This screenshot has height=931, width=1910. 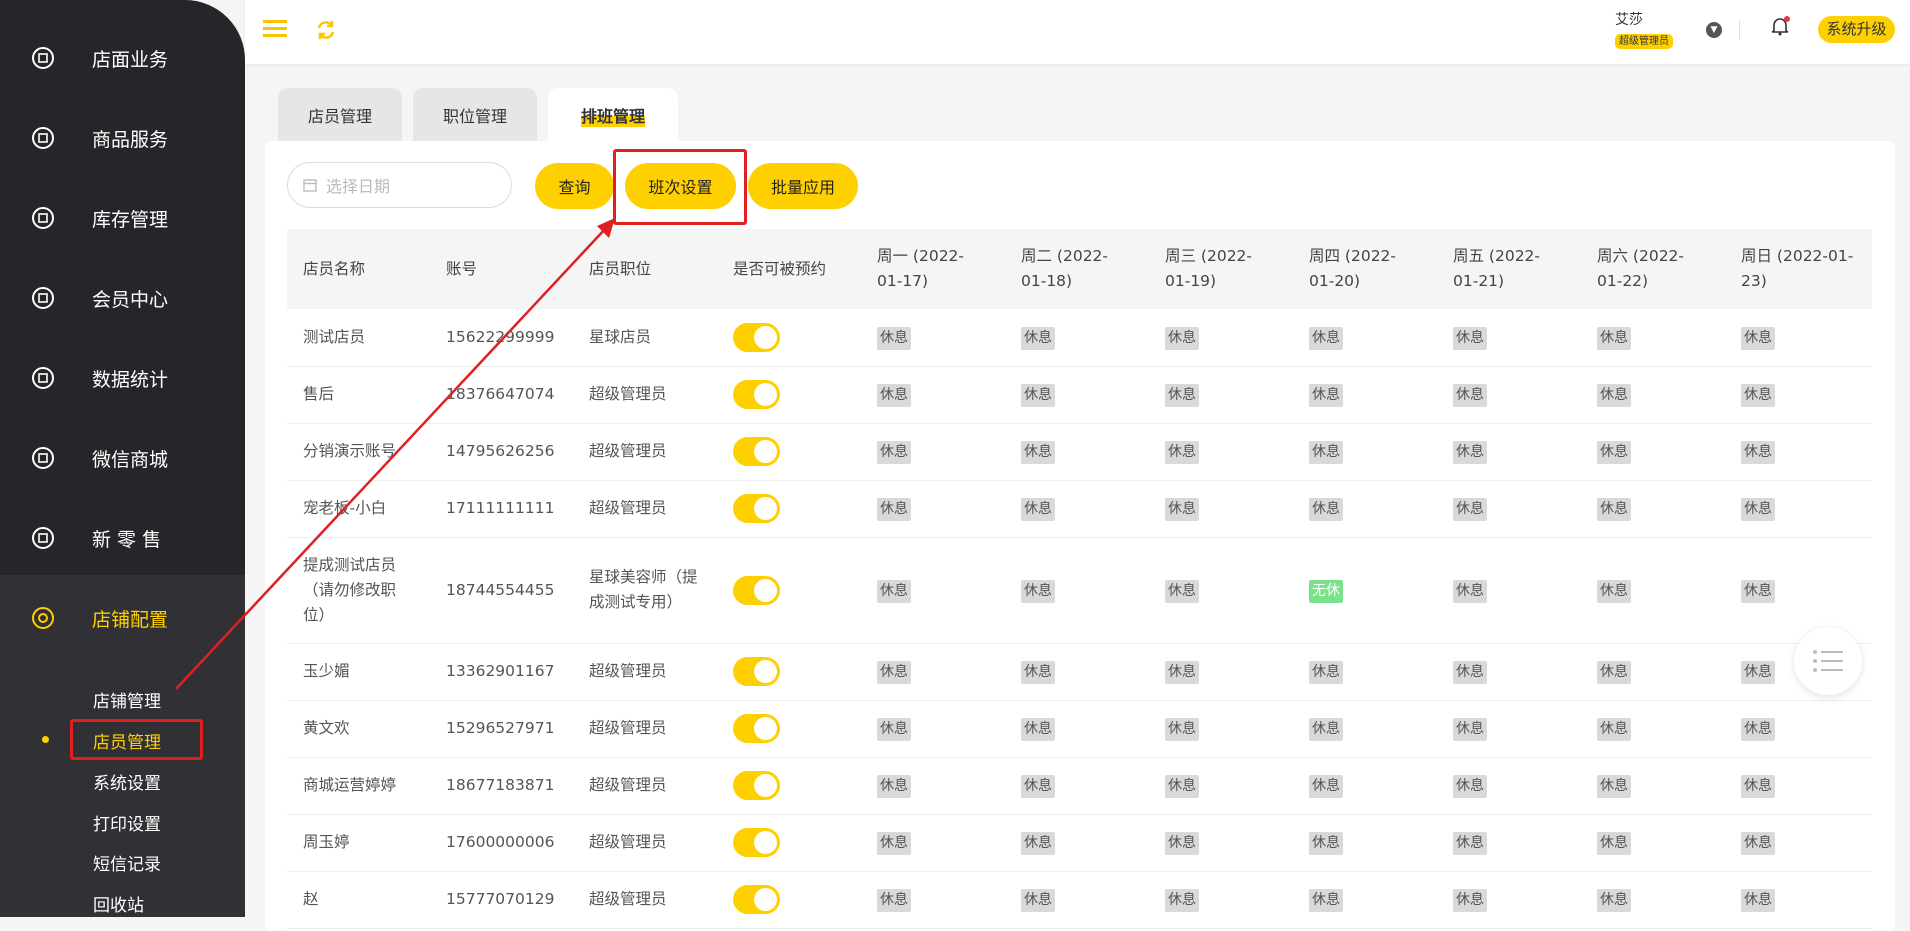 What do you see at coordinates (803, 186) in the screenshot?
I see `batch-apply-button: 批量应用` at bounding box center [803, 186].